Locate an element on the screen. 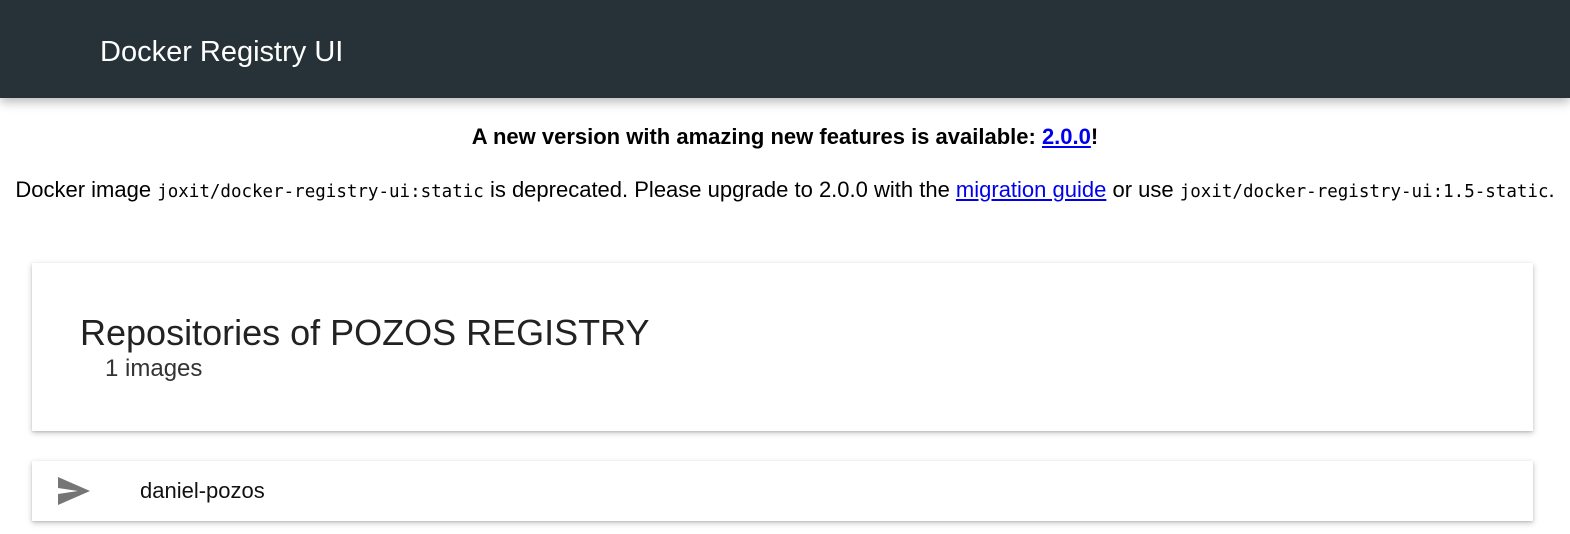 The height and width of the screenshot is (534, 1570). alternative-image-name: joxit/docker-registry-ui:1.5-static is located at coordinates (1364, 192).